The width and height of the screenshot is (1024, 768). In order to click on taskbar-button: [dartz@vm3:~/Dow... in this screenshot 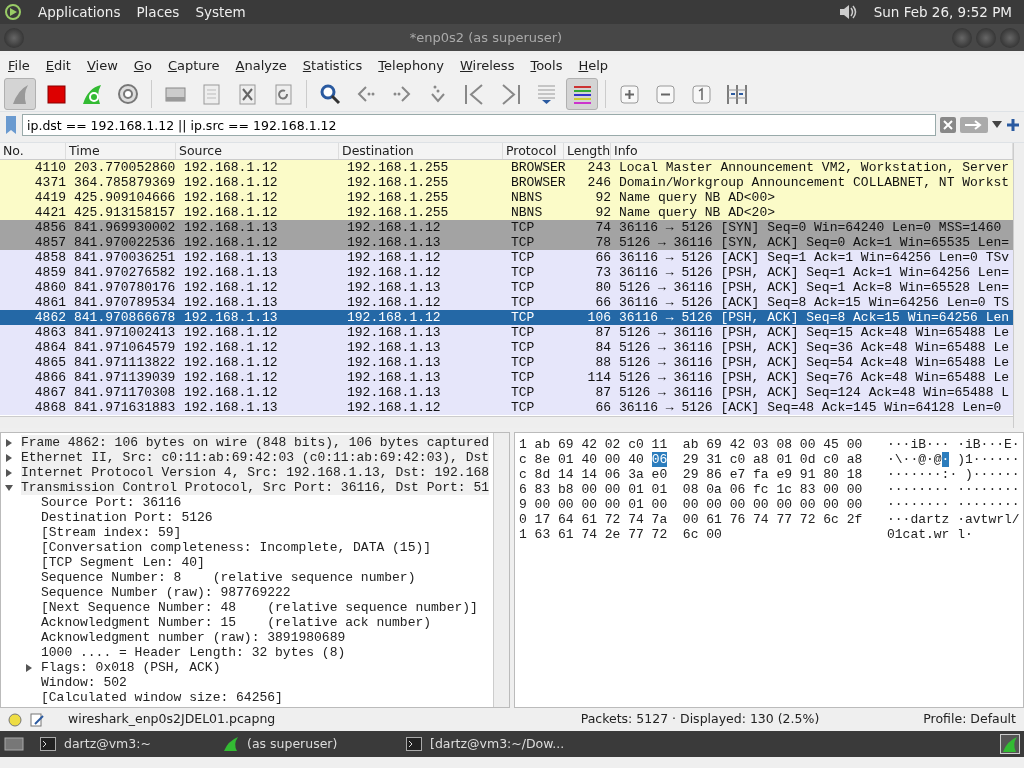, I will do `click(485, 744)`.